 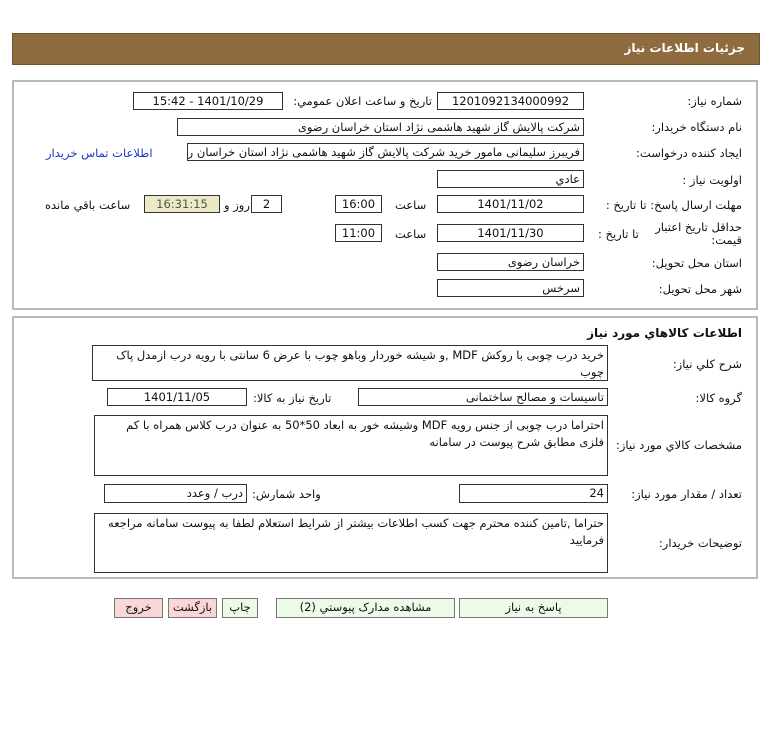 What do you see at coordinates (411, 205) in the screenshot?
I see `deadline-time-label: ساعت` at bounding box center [411, 205].